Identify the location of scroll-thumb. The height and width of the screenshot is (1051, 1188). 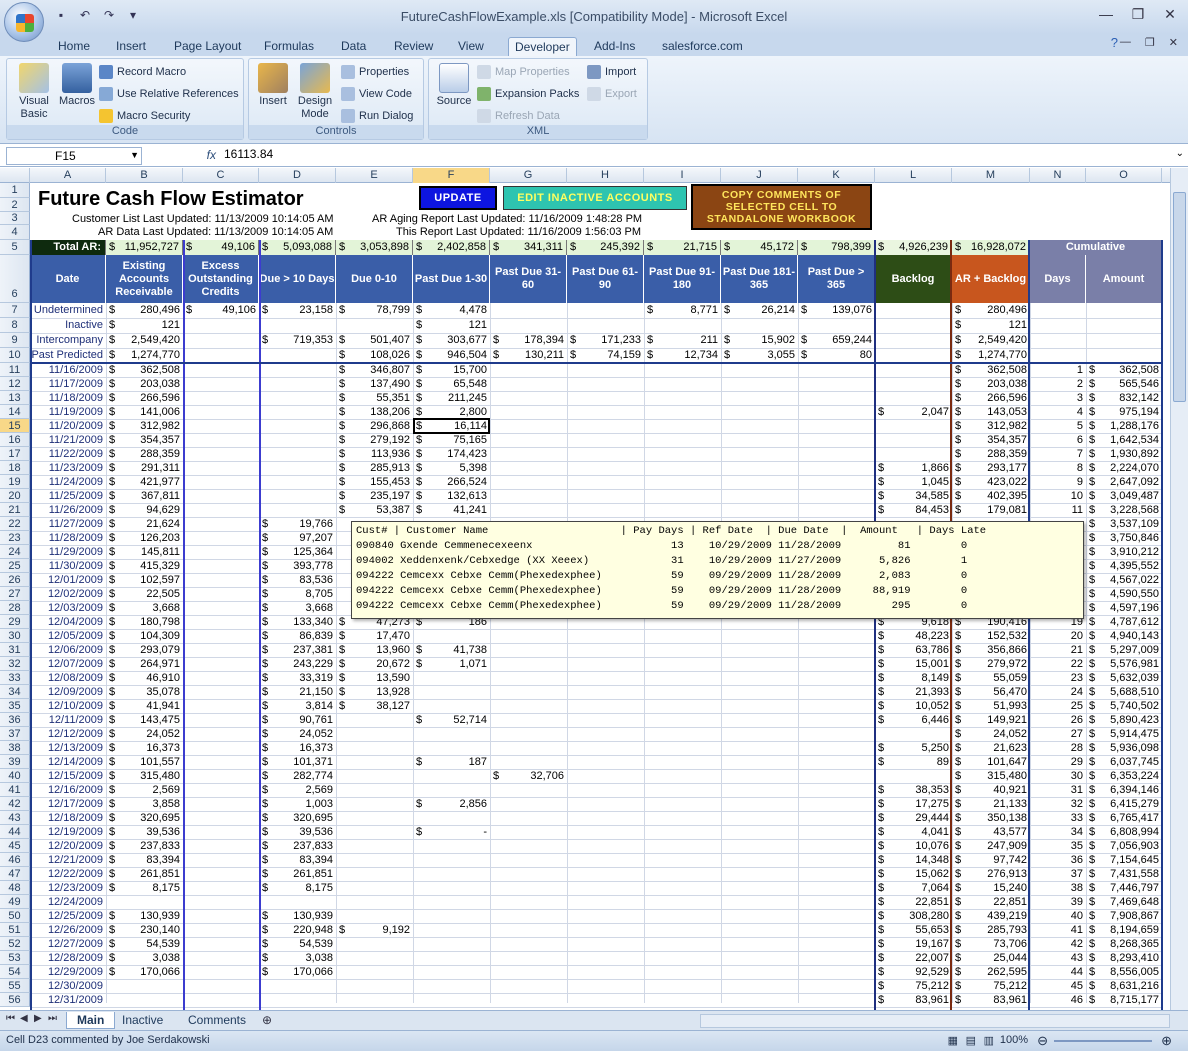
(1179, 297).